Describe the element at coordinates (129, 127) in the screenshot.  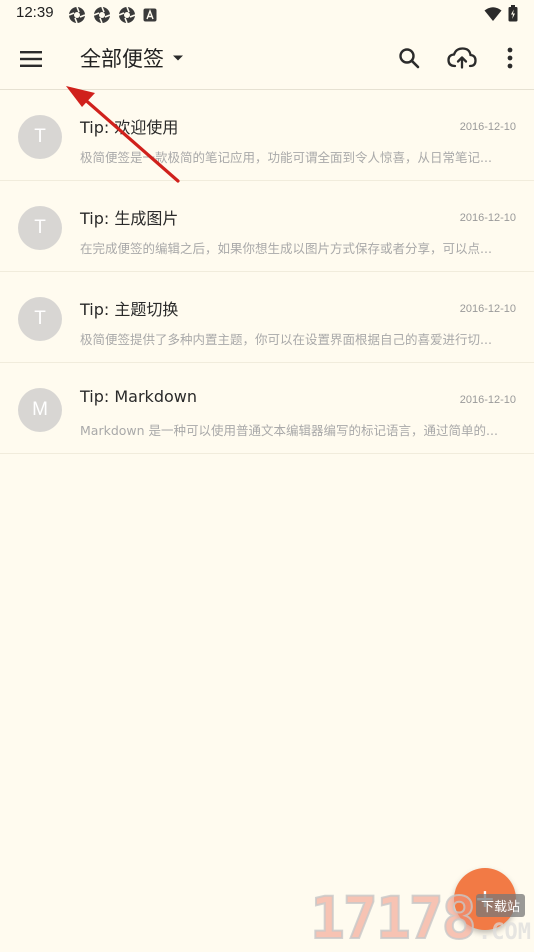
I see `note-title: Tip: 欢迎使用` at that location.